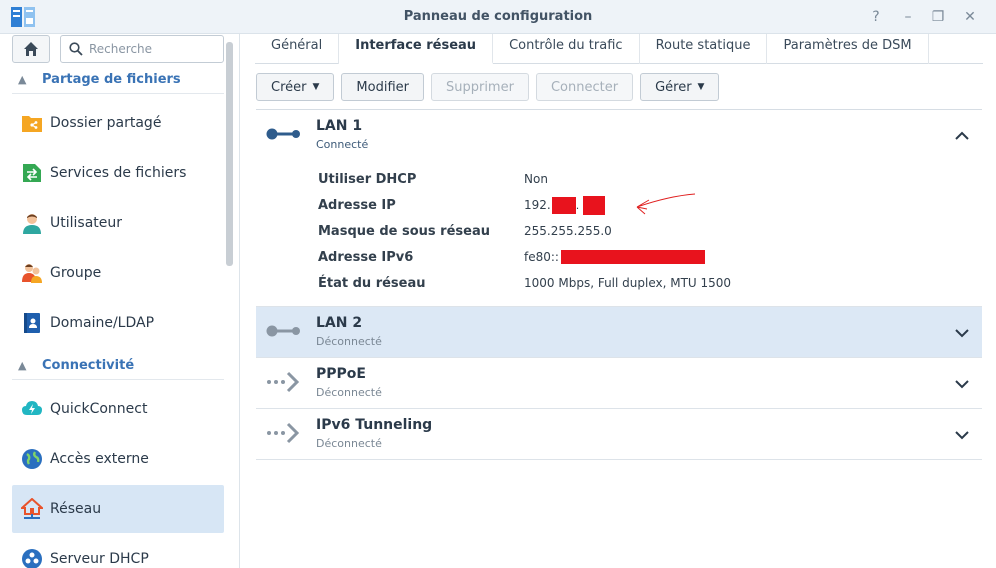 The width and height of the screenshot is (996, 568). Describe the element at coordinates (32, 173) in the screenshot. I see `file-services-icon` at that location.